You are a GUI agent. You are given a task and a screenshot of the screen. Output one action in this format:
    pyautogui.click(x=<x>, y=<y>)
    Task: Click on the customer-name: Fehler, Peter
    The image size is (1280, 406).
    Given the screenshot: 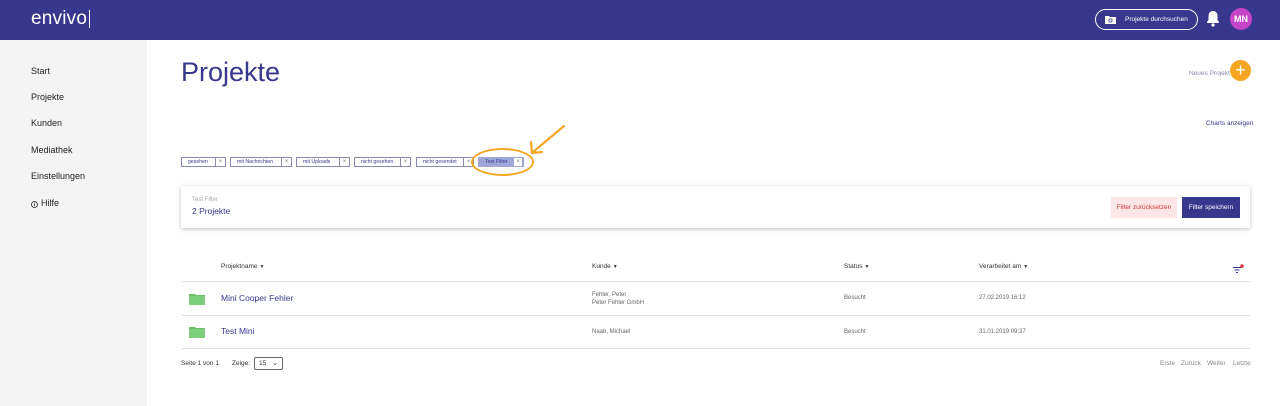 What is the action you would take?
    pyautogui.click(x=609, y=295)
    